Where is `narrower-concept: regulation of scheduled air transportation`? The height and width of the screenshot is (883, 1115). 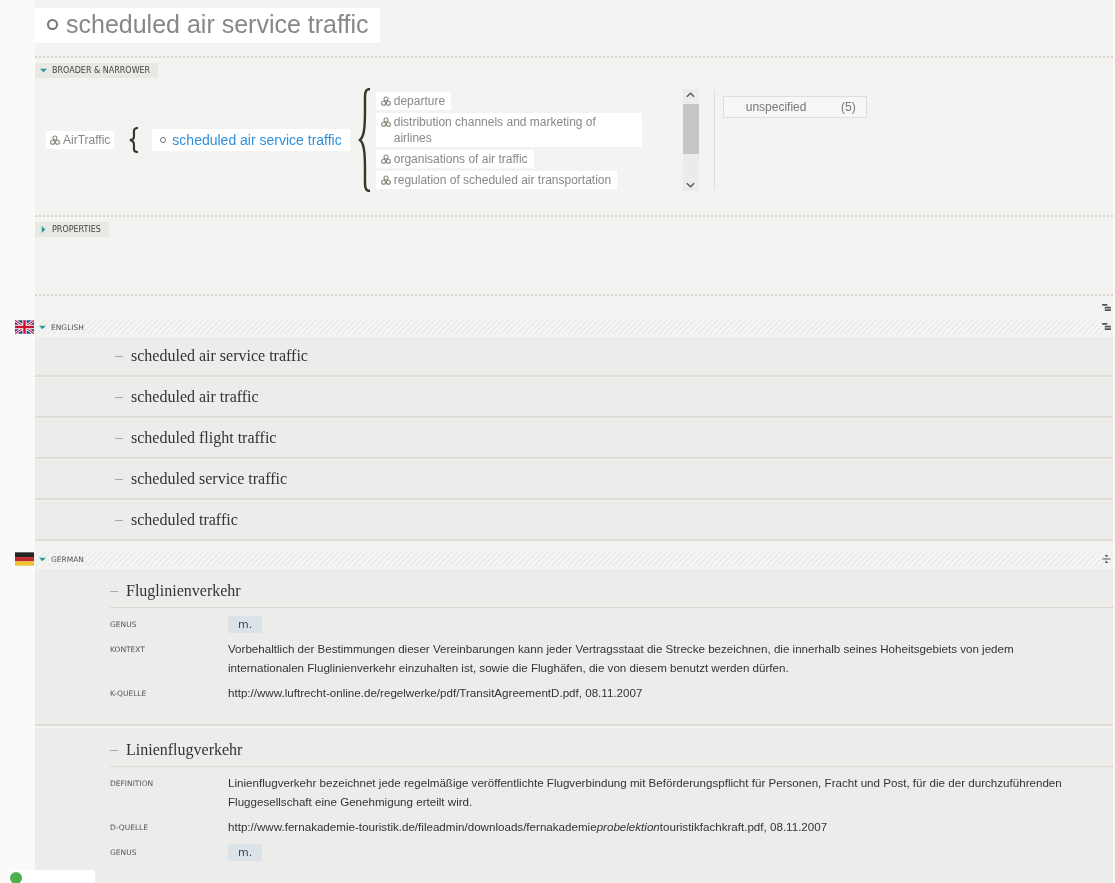 narrower-concept: regulation of scheduled air transportation is located at coordinates (496, 179).